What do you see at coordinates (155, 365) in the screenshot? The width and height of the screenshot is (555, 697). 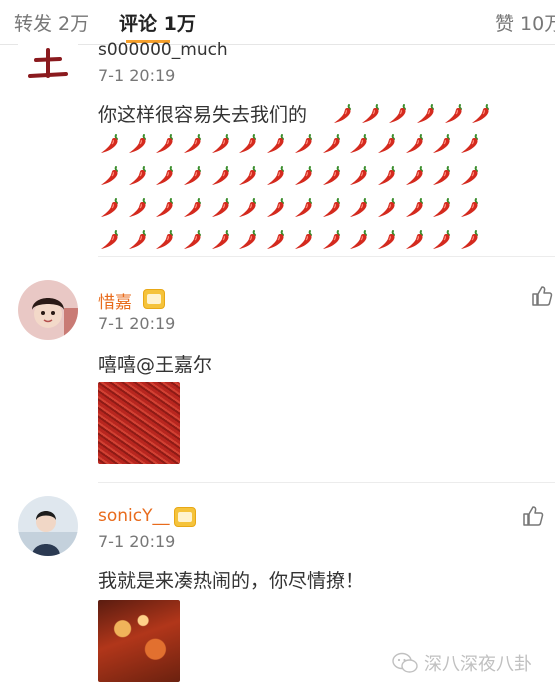 I see `comment-text: 嘻嘻@王嘉尔` at bounding box center [155, 365].